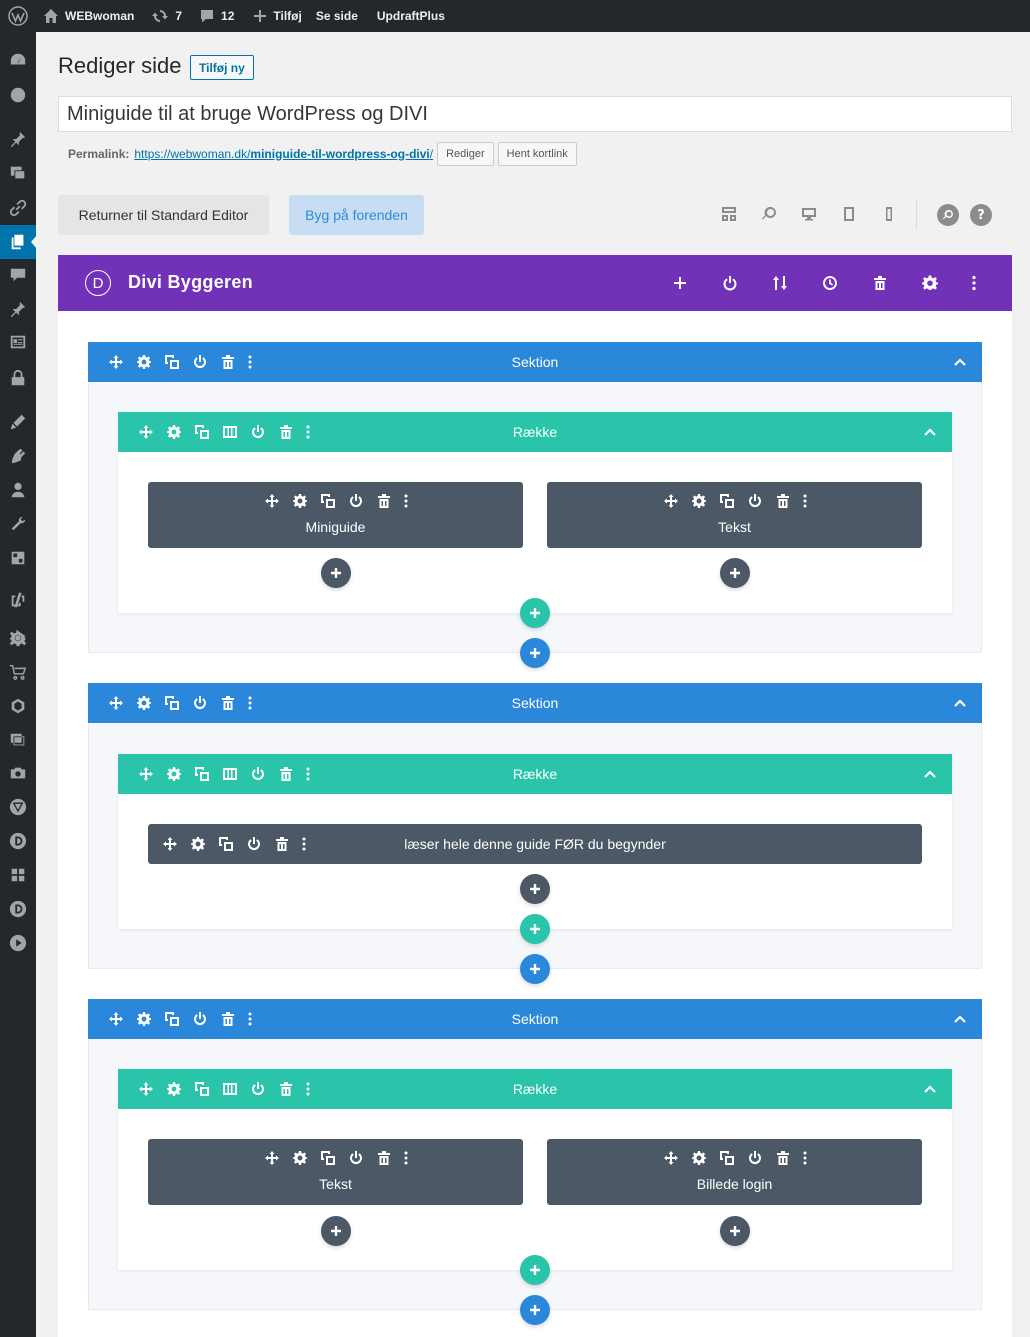 The image size is (1030, 1337). What do you see at coordinates (809, 214) in the screenshot?
I see `desktop-view-icon` at bounding box center [809, 214].